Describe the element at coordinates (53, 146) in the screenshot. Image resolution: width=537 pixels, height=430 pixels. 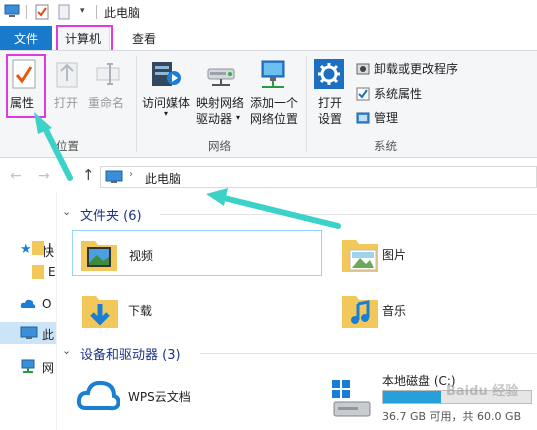
I see `arrow-to-properties` at that location.